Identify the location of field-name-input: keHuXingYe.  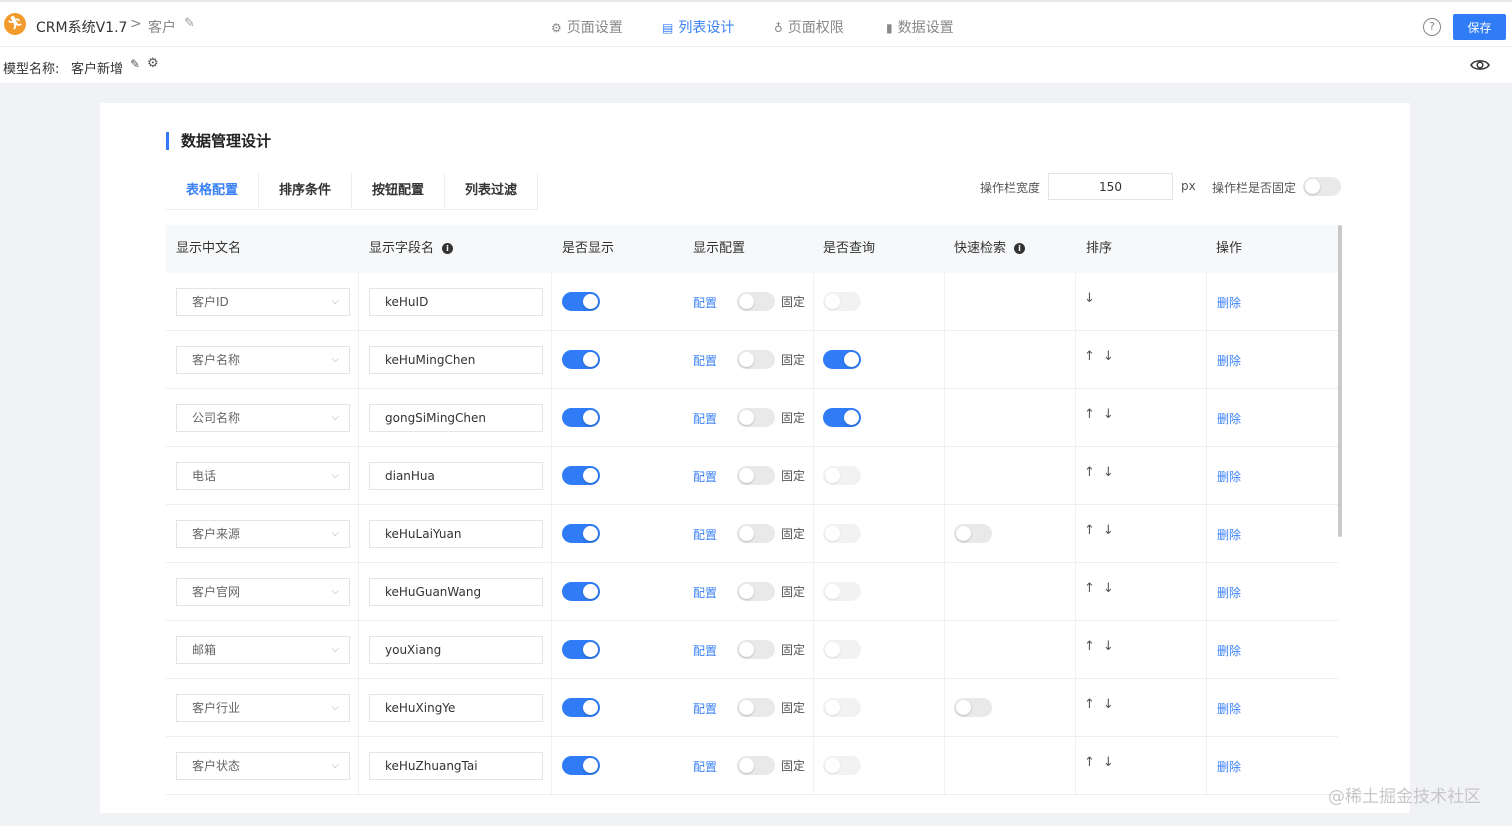
(456, 708).